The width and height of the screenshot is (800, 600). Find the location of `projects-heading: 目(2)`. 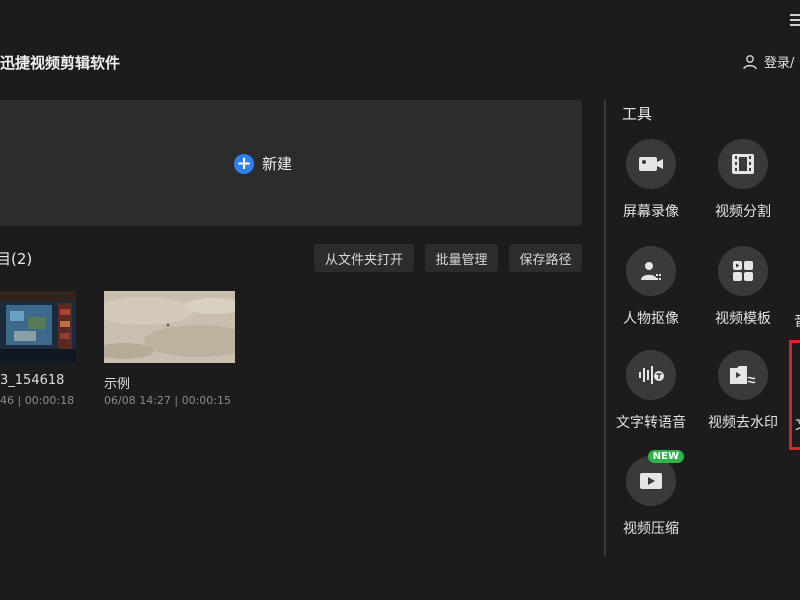

projects-heading: 目(2) is located at coordinates (16, 259).